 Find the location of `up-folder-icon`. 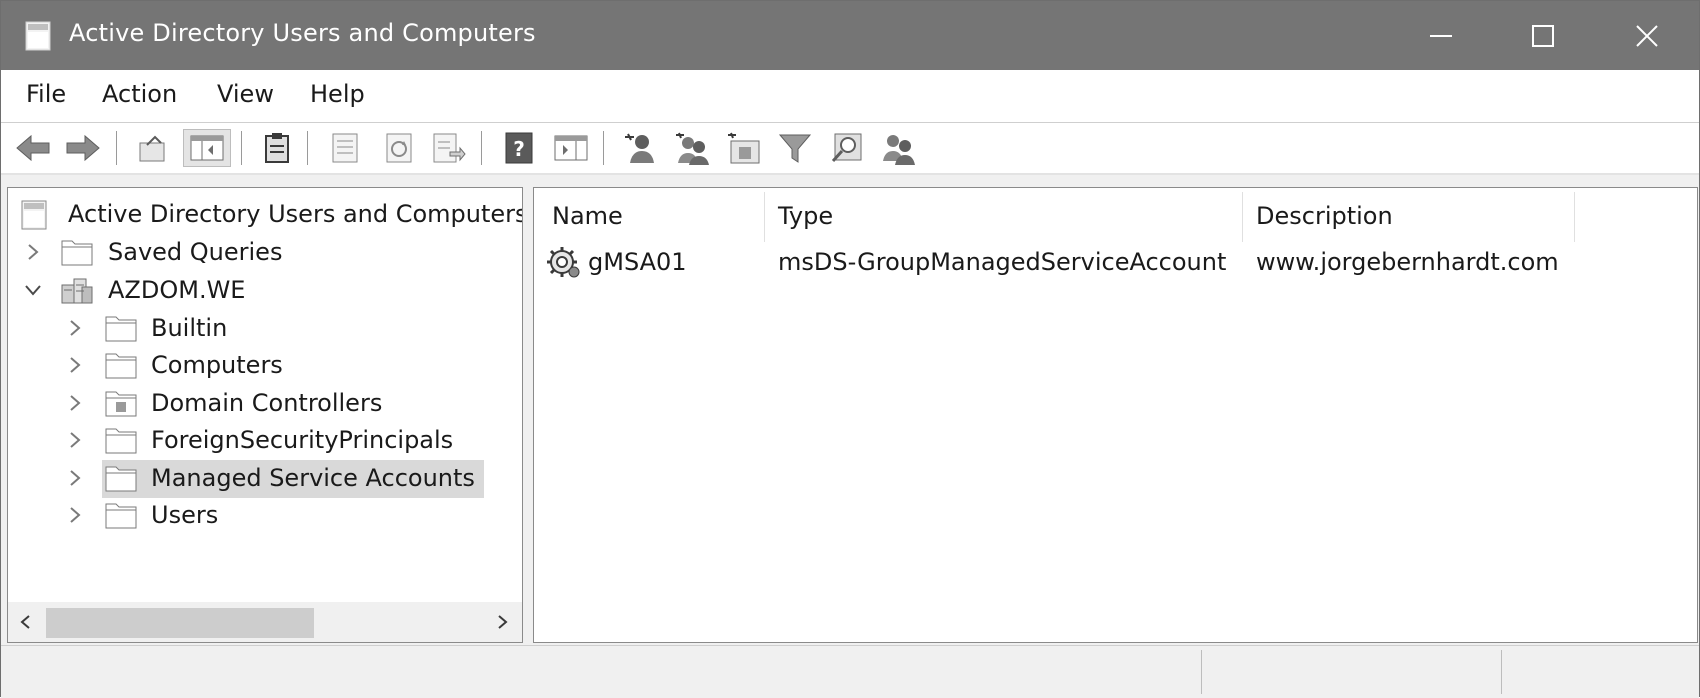

up-folder-icon is located at coordinates (152, 148).